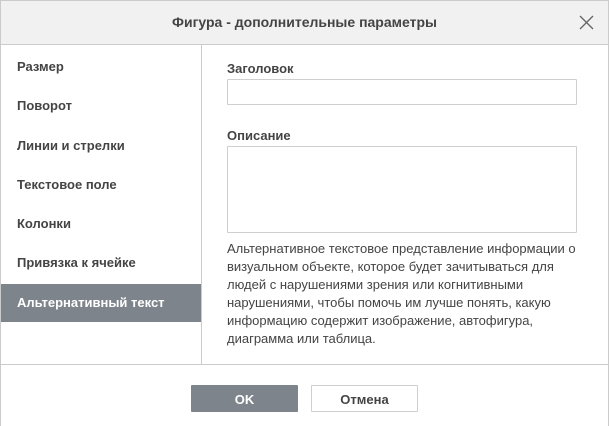 This screenshot has height=426, width=609. I want to click on sidebar-item-label: Поворот, so click(44, 105).